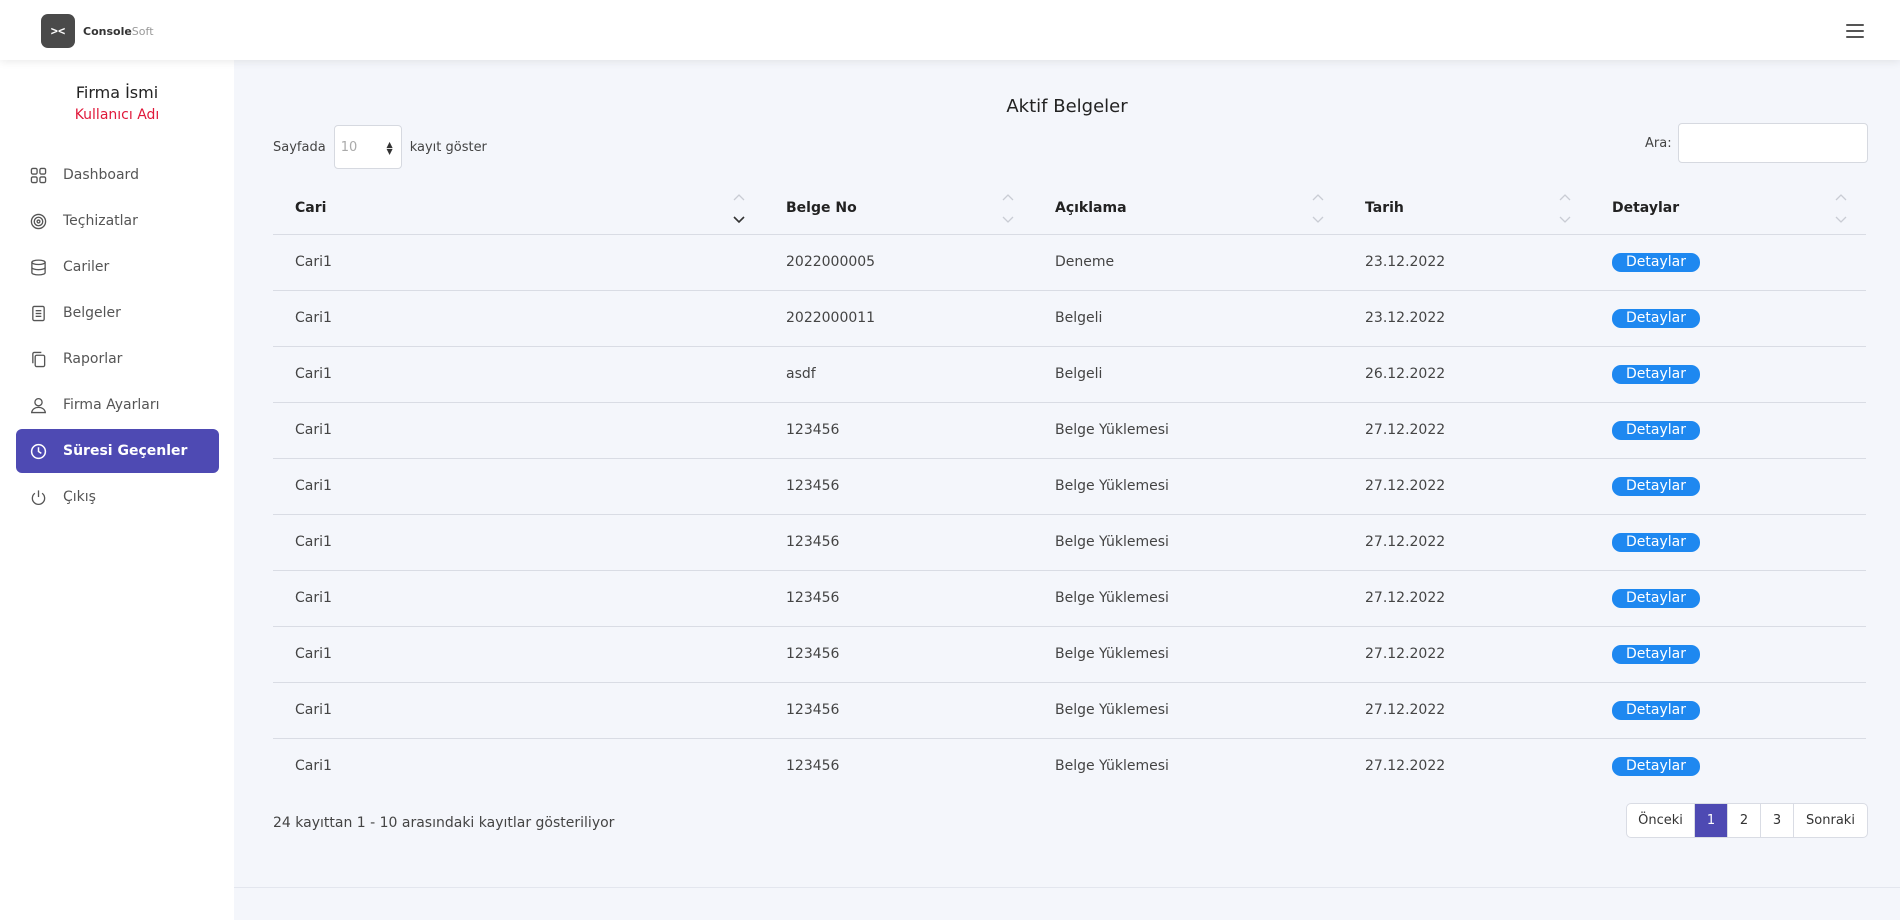 This screenshot has width=1900, height=920. What do you see at coordinates (39, 359) in the screenshot?
I see `copy-icon` at bounding box center [39, 359].